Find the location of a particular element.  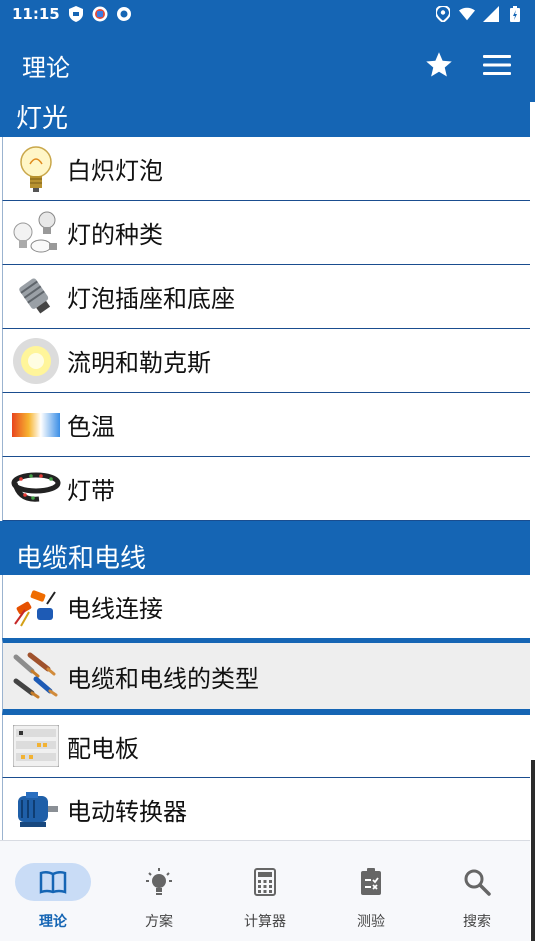

status-time: 11:15 is located at coordinates (36, 14).